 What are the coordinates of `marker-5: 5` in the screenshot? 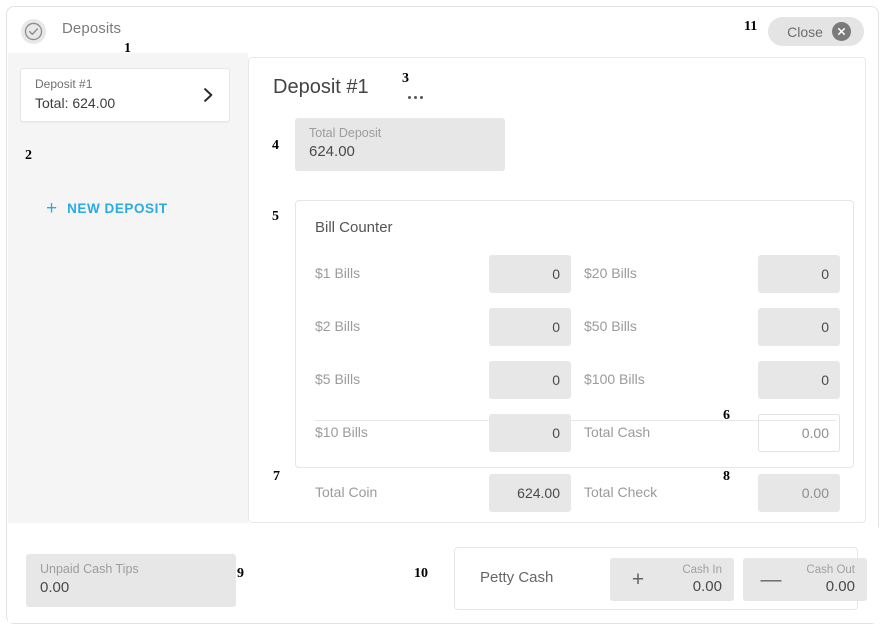 It's located at (275, 216).